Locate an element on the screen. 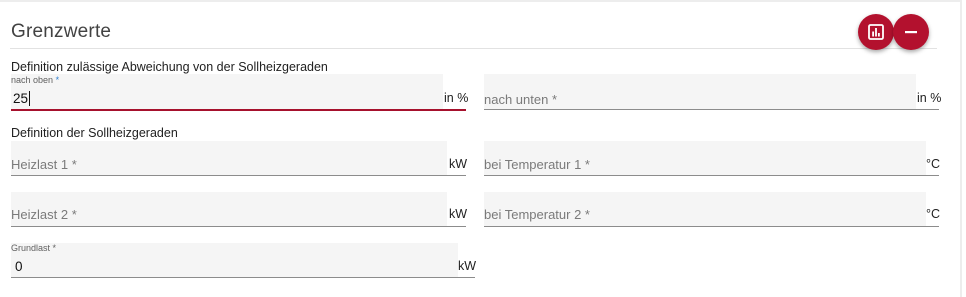  text-caret is located at coordinates (29, 98).